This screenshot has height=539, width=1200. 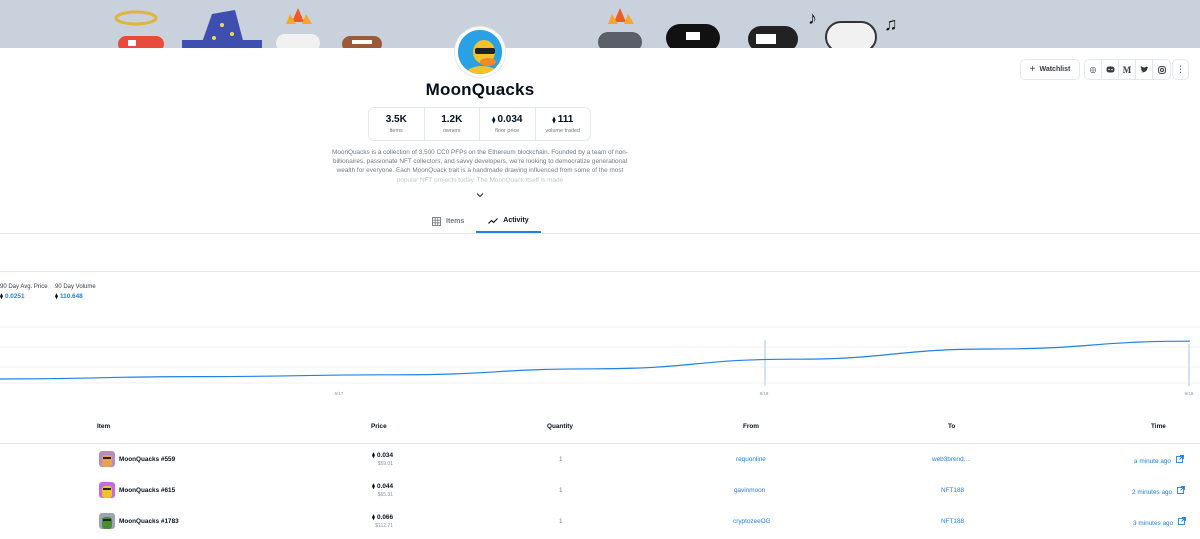 I want to click on price-usd: $65.31, so click(x=385, y=495).